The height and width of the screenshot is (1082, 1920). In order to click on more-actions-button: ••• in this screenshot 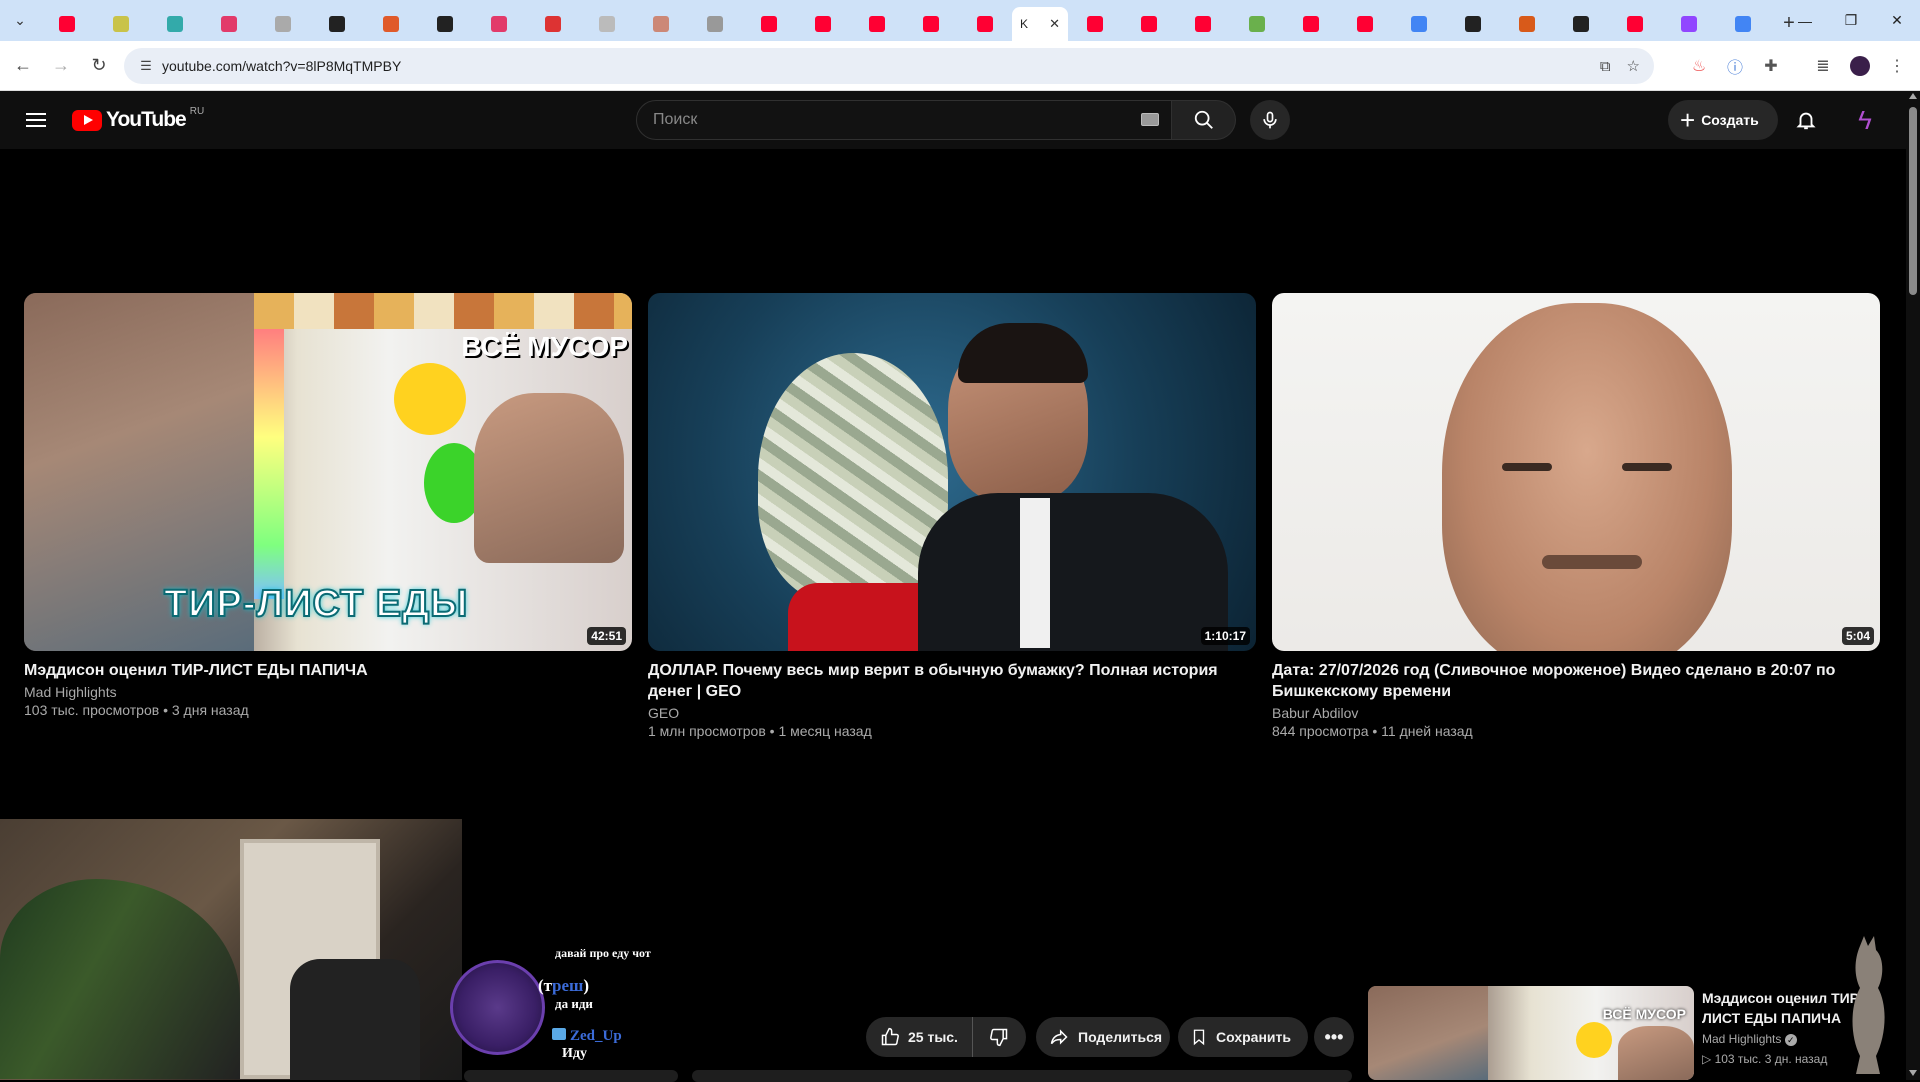, I will do `click(1334, 1037)`.